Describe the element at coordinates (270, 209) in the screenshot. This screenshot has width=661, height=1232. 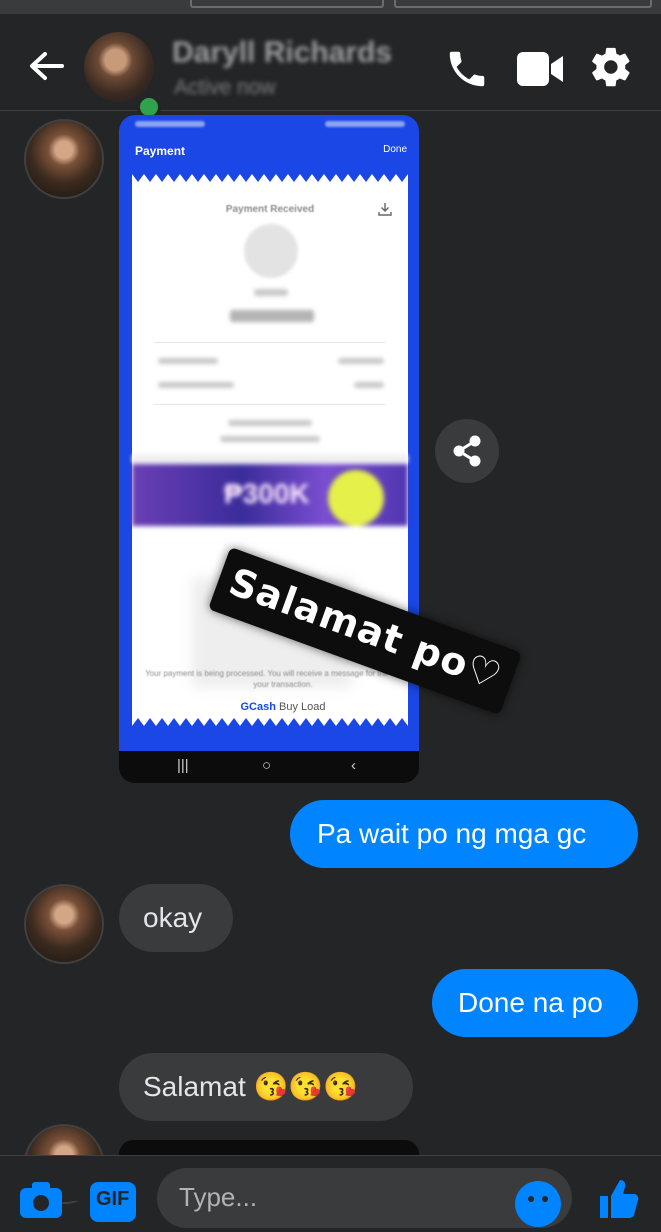
I see `receipt-heading: Payment Received` at that location.